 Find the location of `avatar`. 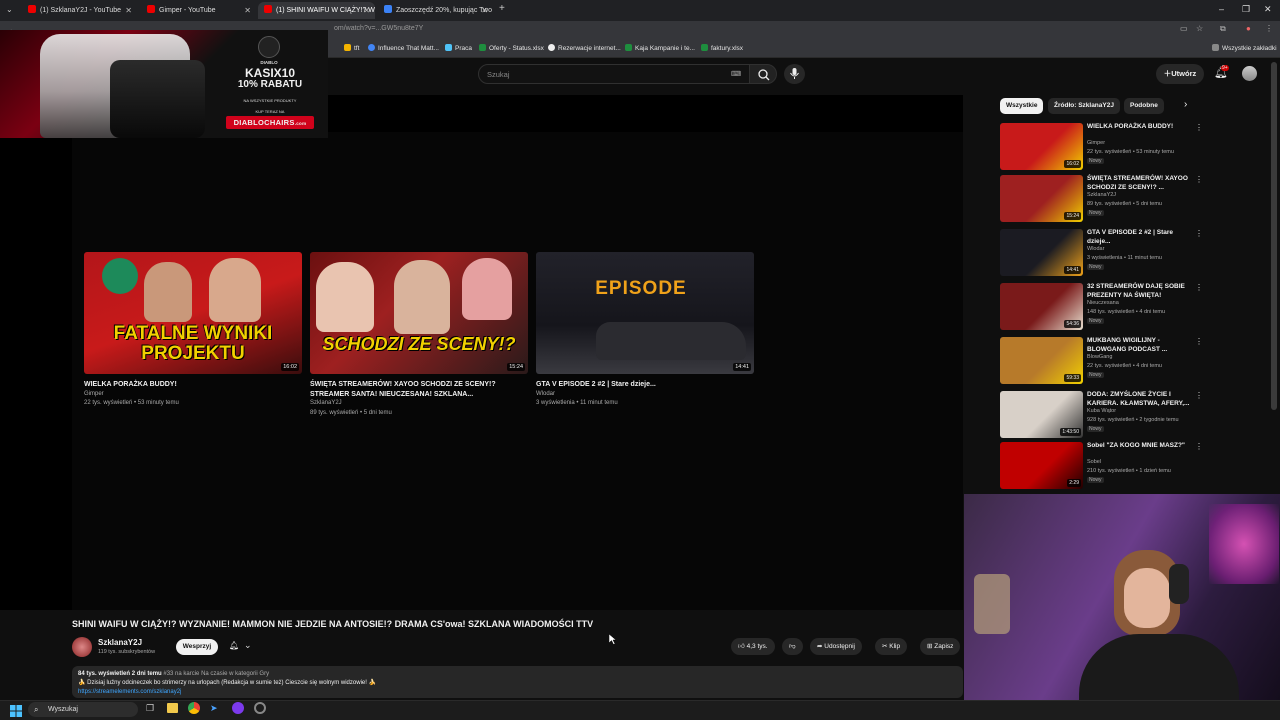

avatar is located at coordinates (1249, 73).